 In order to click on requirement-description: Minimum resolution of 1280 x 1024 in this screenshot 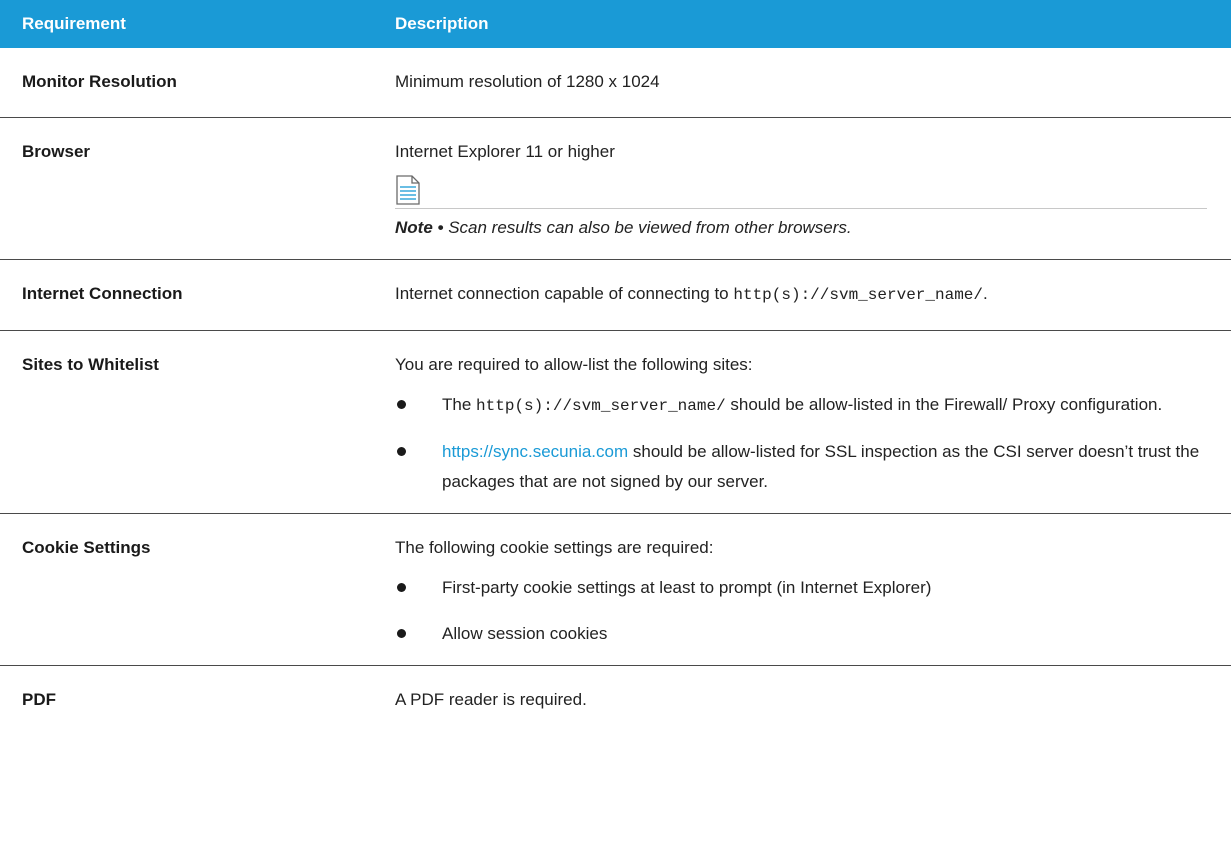, I will do `click(813, 83)`.